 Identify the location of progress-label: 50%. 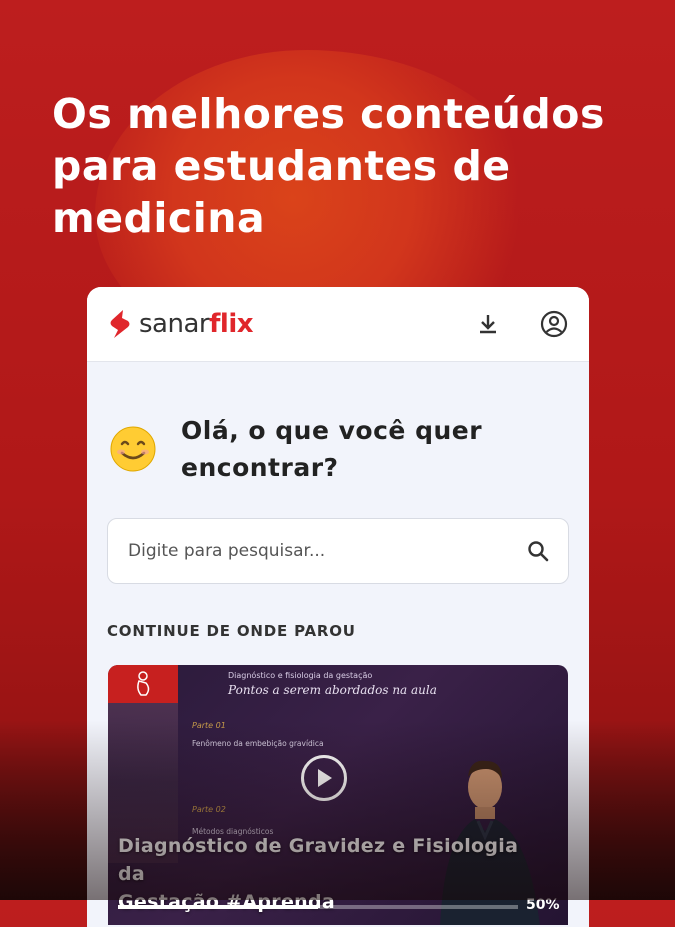
(543, 905).